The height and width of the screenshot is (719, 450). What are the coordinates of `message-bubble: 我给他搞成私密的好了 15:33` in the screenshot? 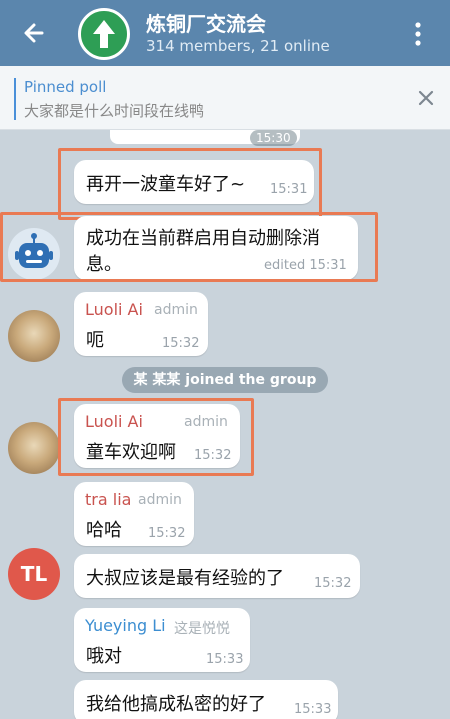 It's located at (206, 699).